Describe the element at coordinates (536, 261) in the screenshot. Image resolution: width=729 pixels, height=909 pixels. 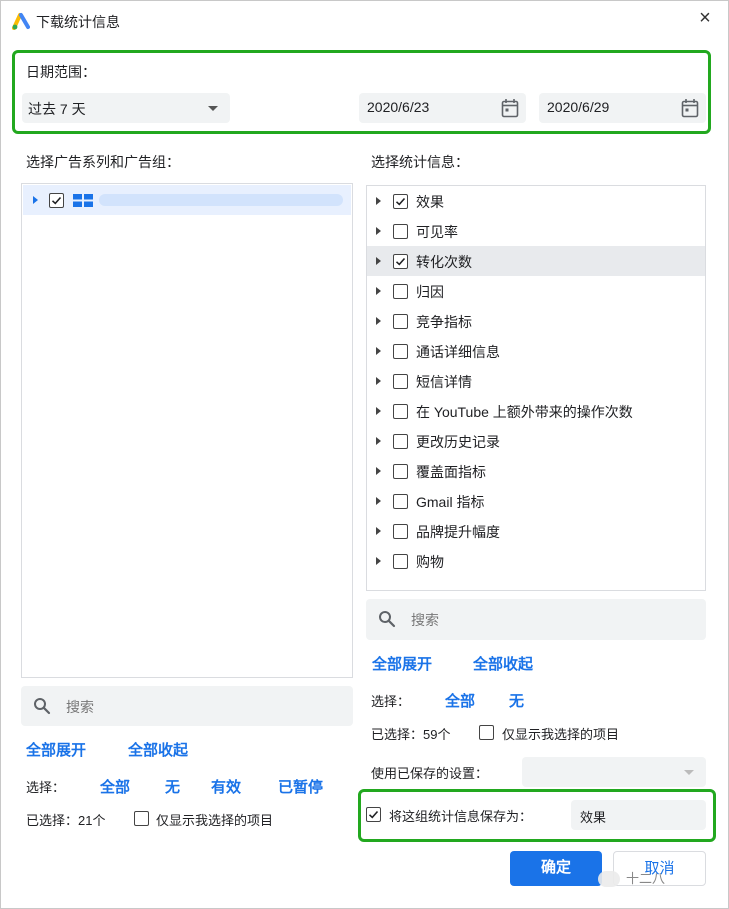
I see `stats-row: 转化次数` at that location.